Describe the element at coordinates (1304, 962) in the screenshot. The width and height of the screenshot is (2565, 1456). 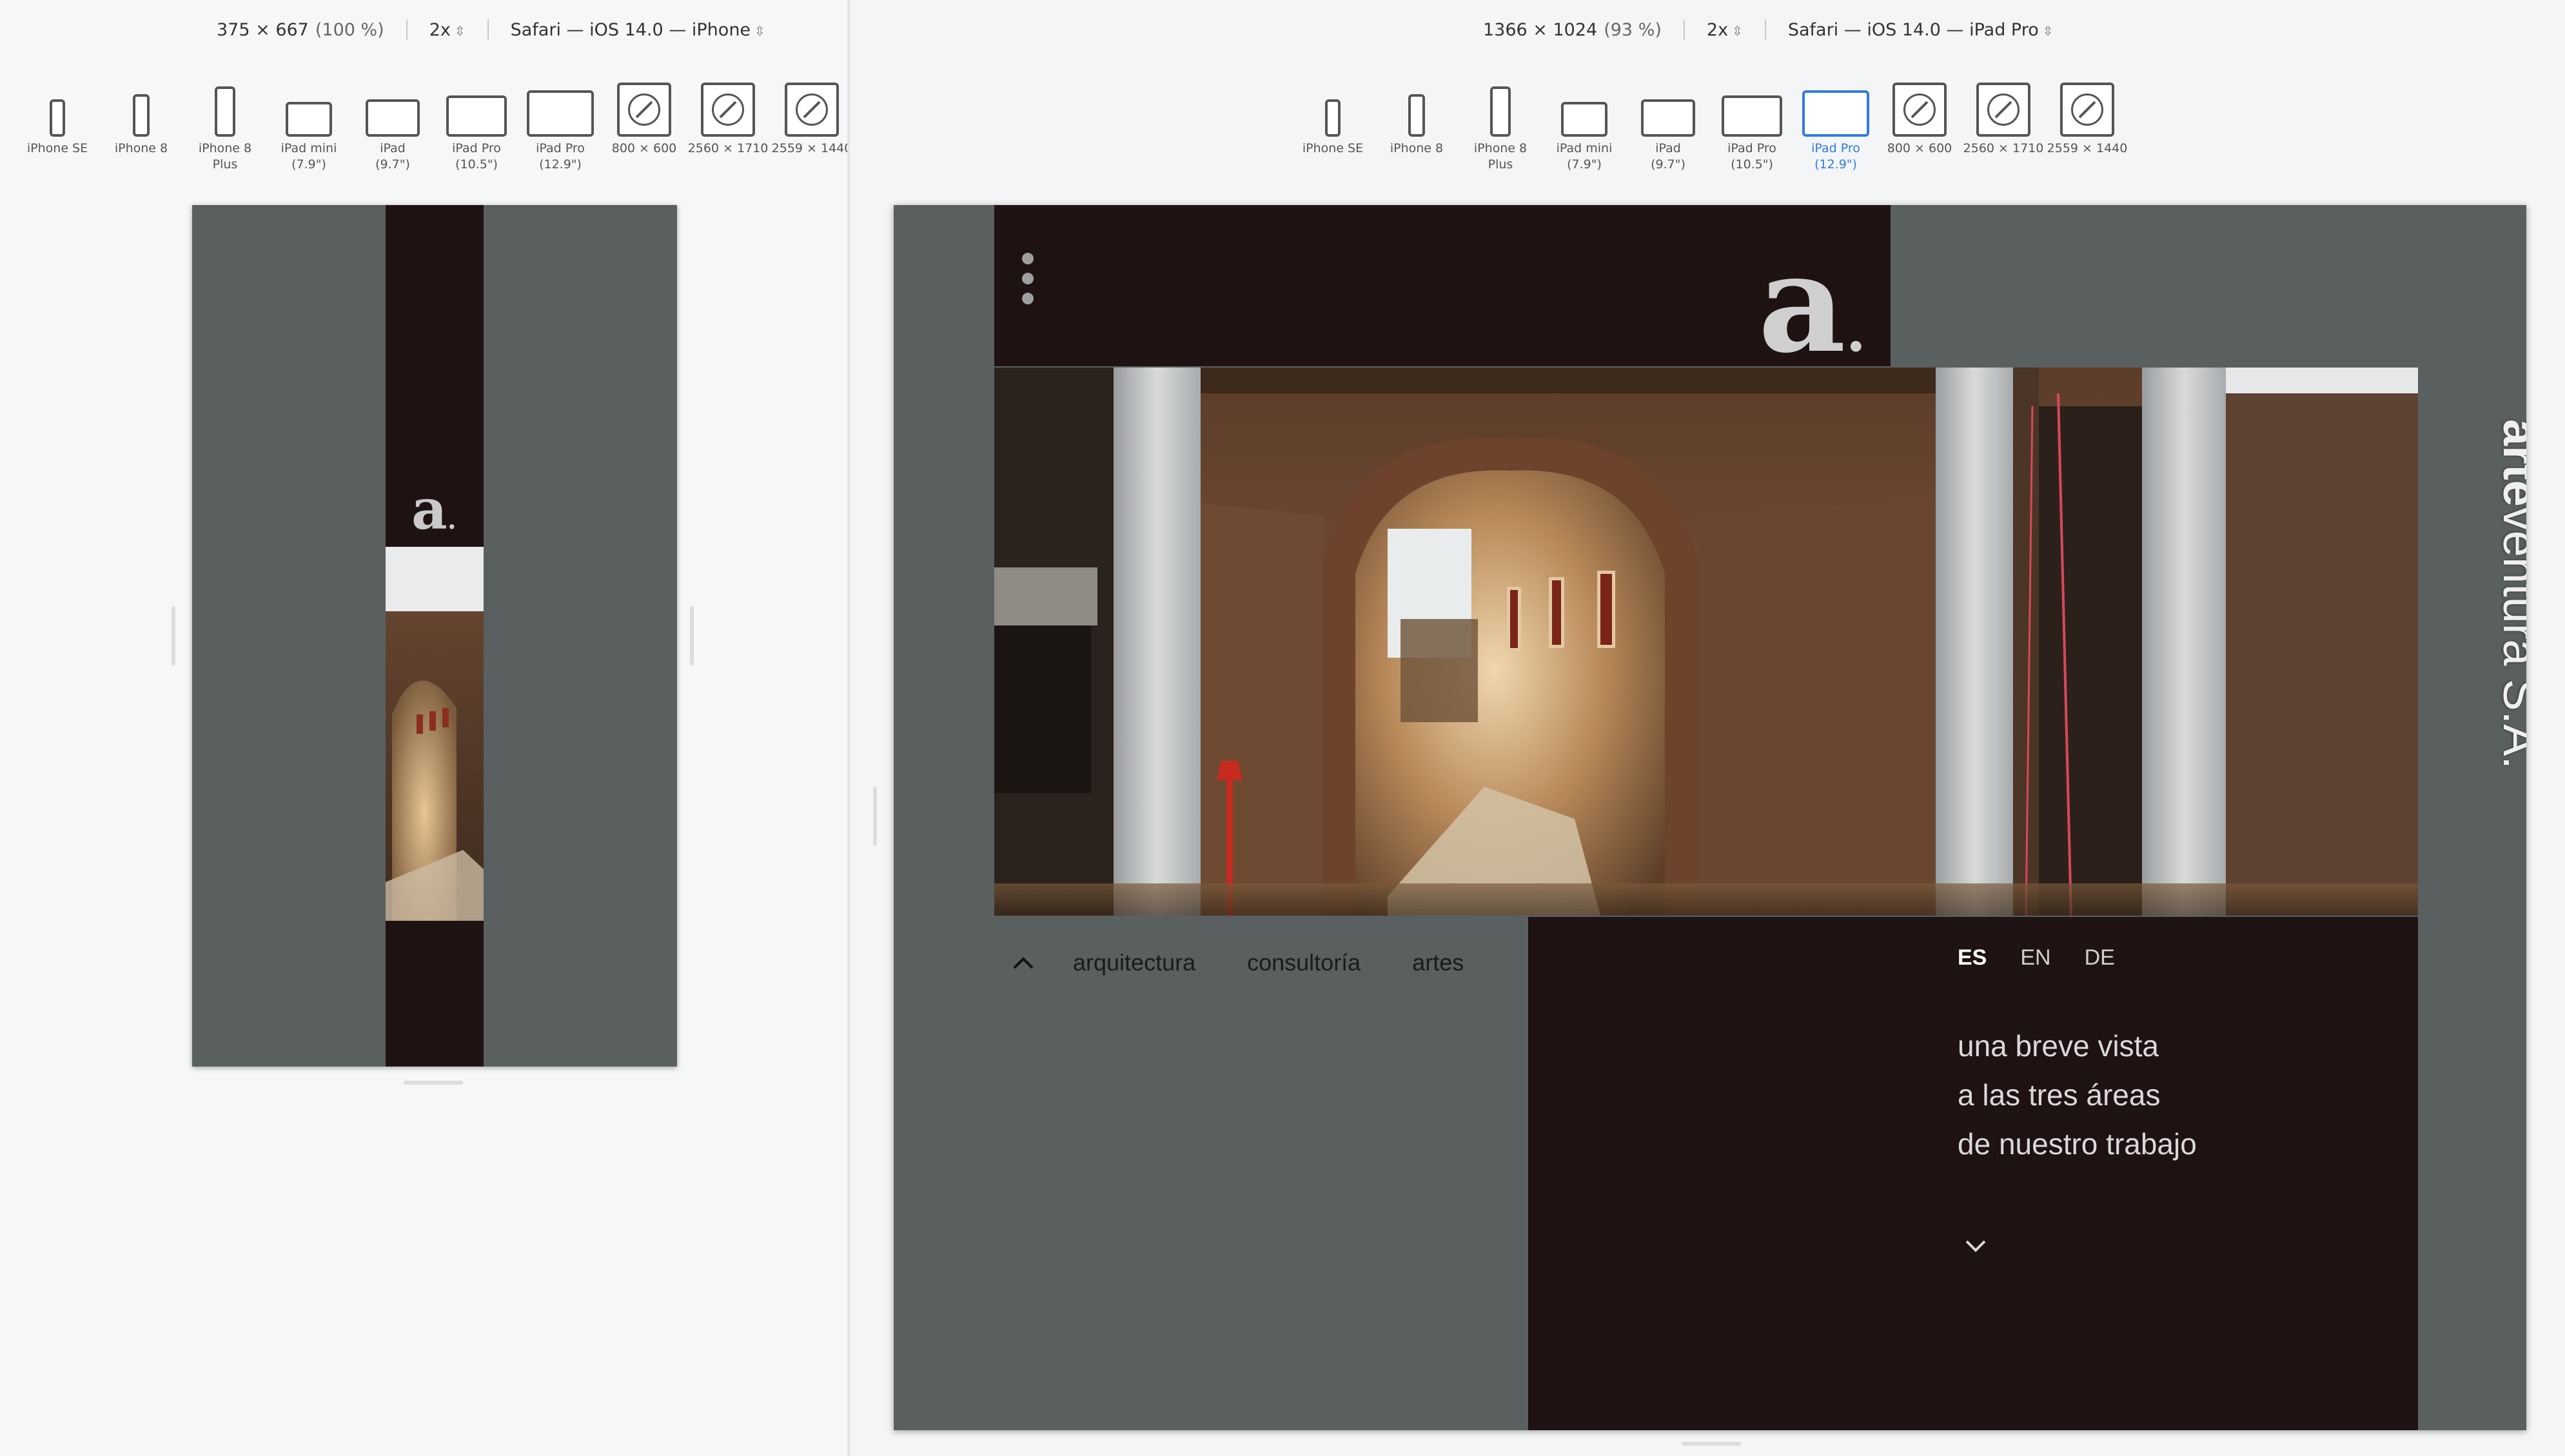
I see `nav-link-consultoria: consultoría` at that location.